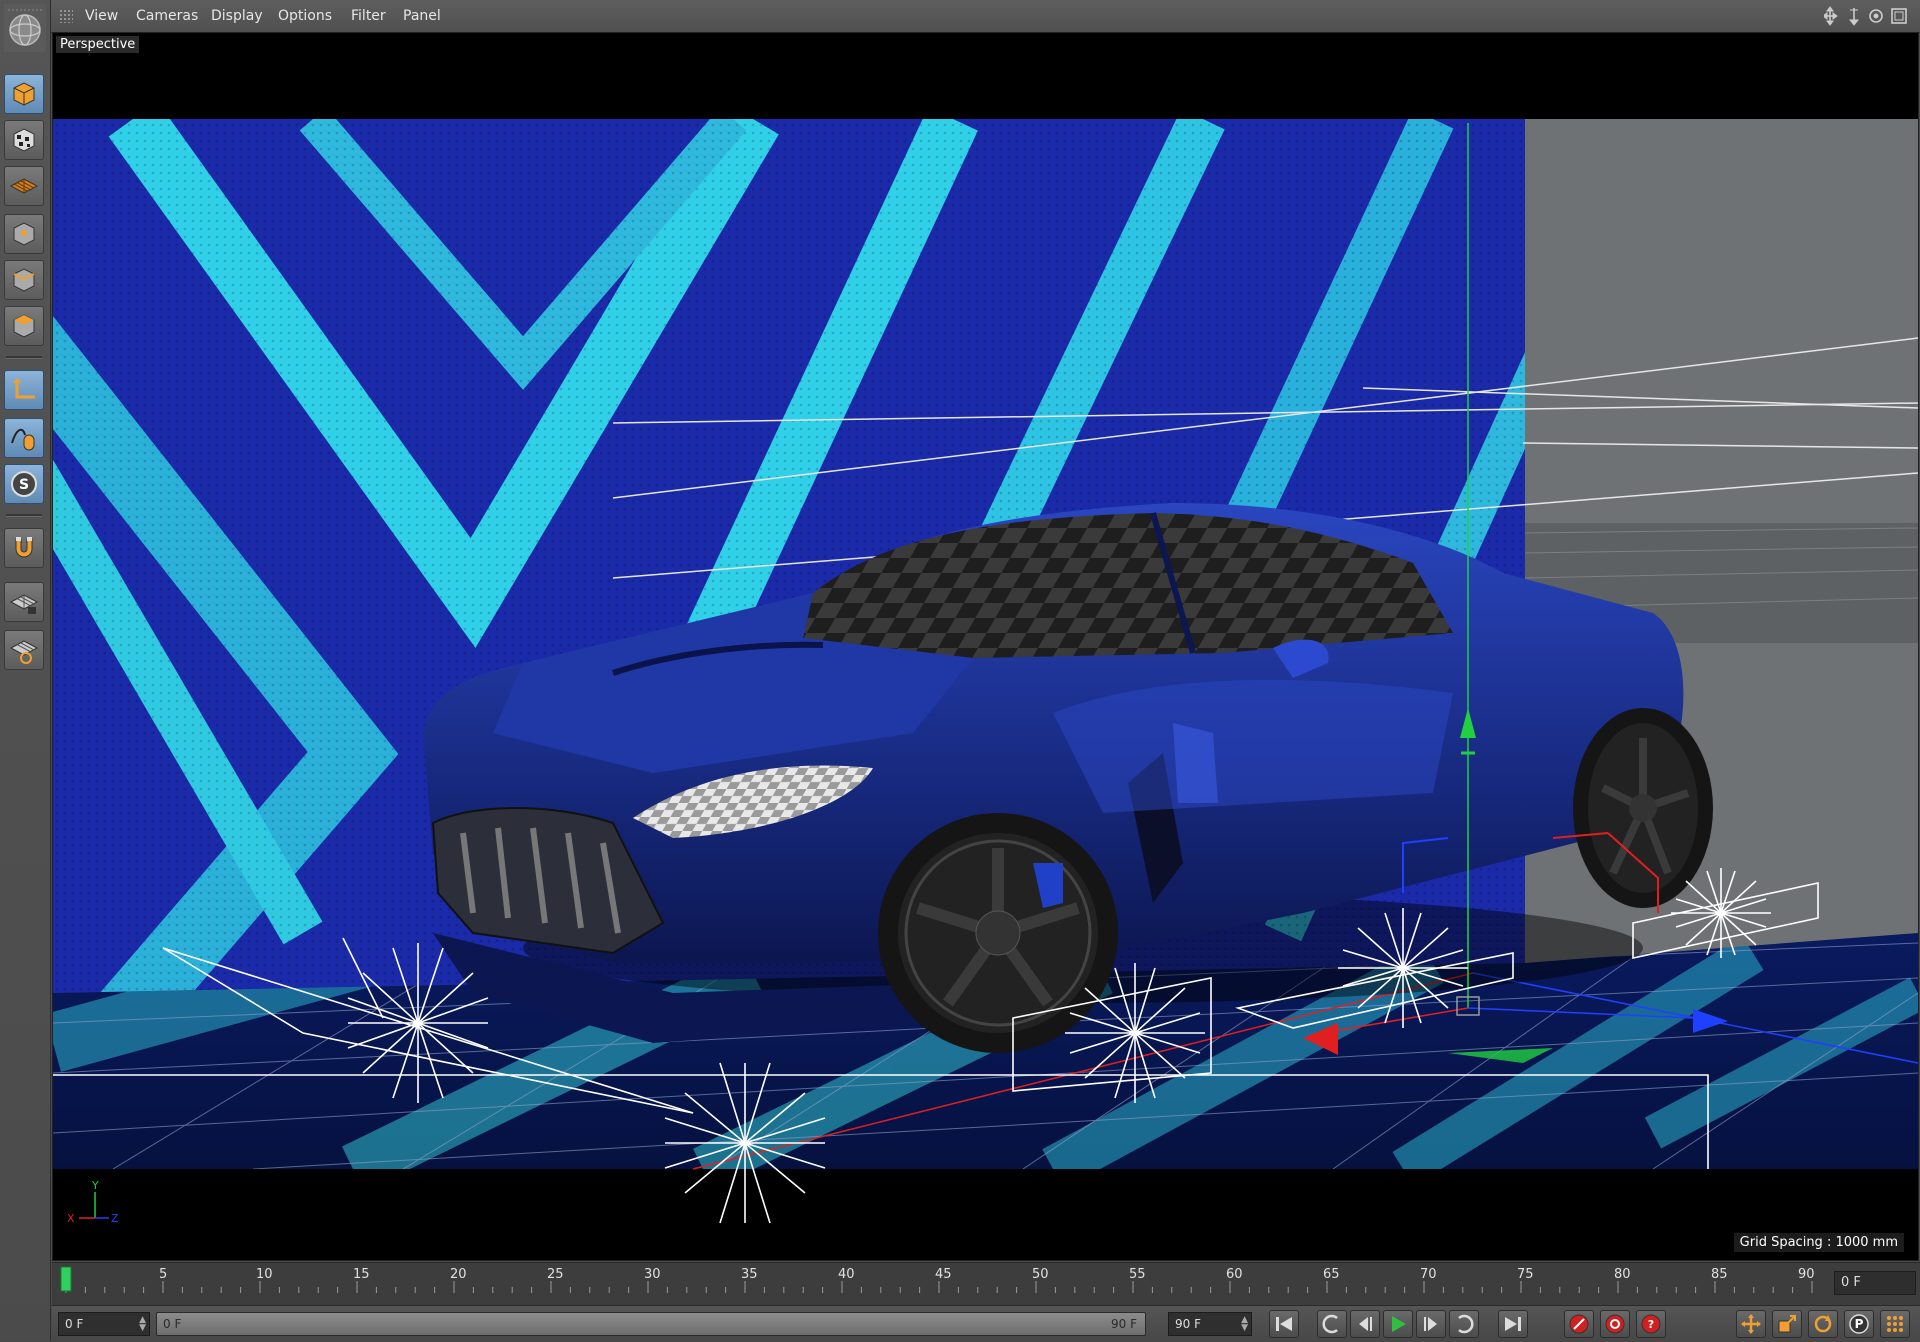 This screenshot has width=1920, height=1342. Describe the element at coordinates (66, 16) in the screenshot. I see `menu-grip-icon` at that location.